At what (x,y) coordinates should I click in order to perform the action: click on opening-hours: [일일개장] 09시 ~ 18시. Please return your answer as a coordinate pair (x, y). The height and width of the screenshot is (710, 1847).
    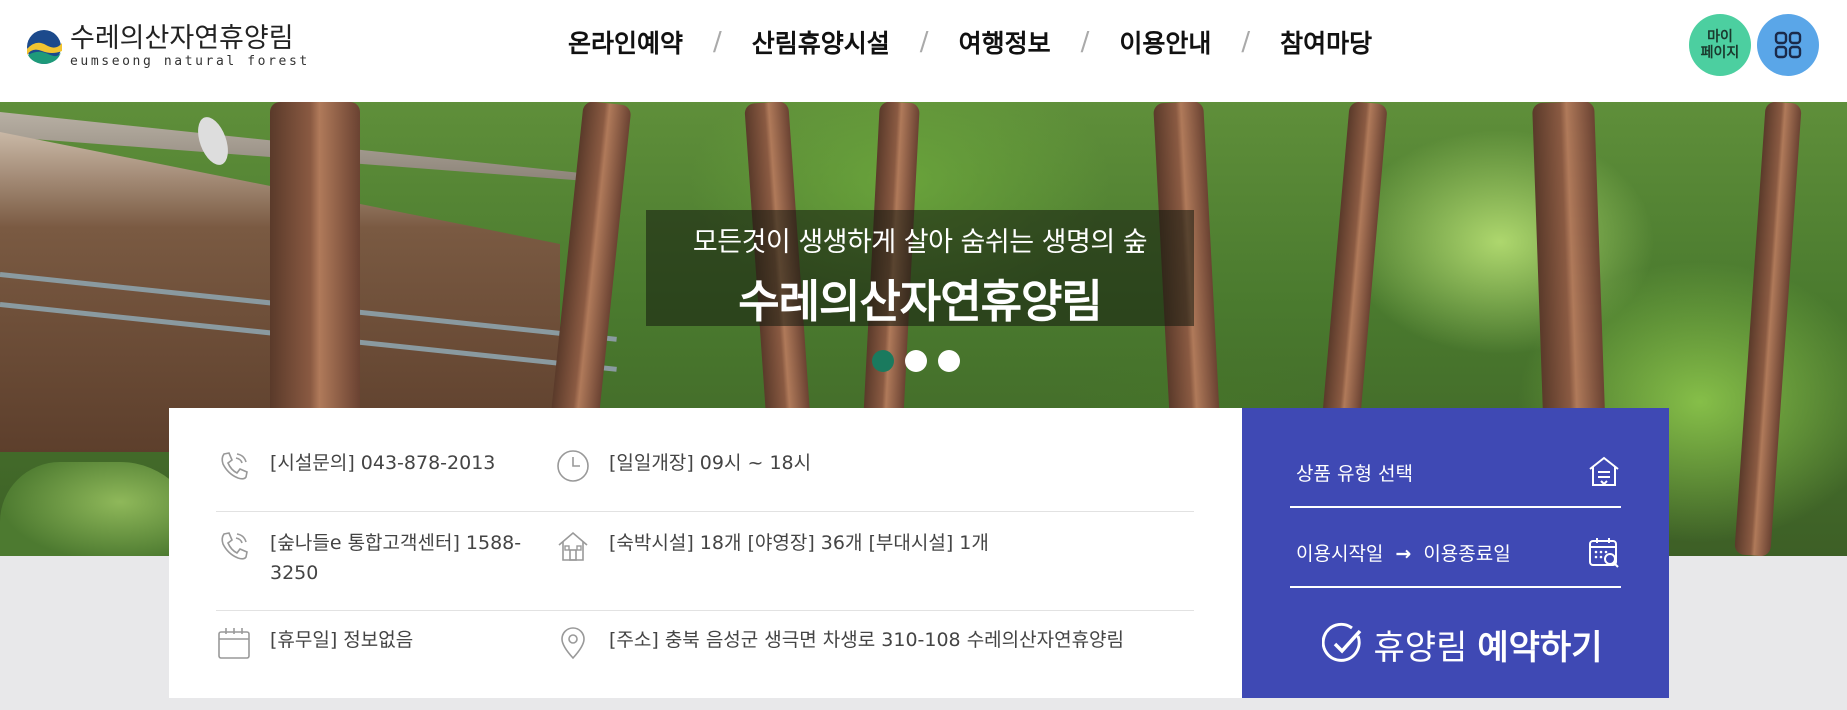
    Looking at the image, I should click on (683, 466).